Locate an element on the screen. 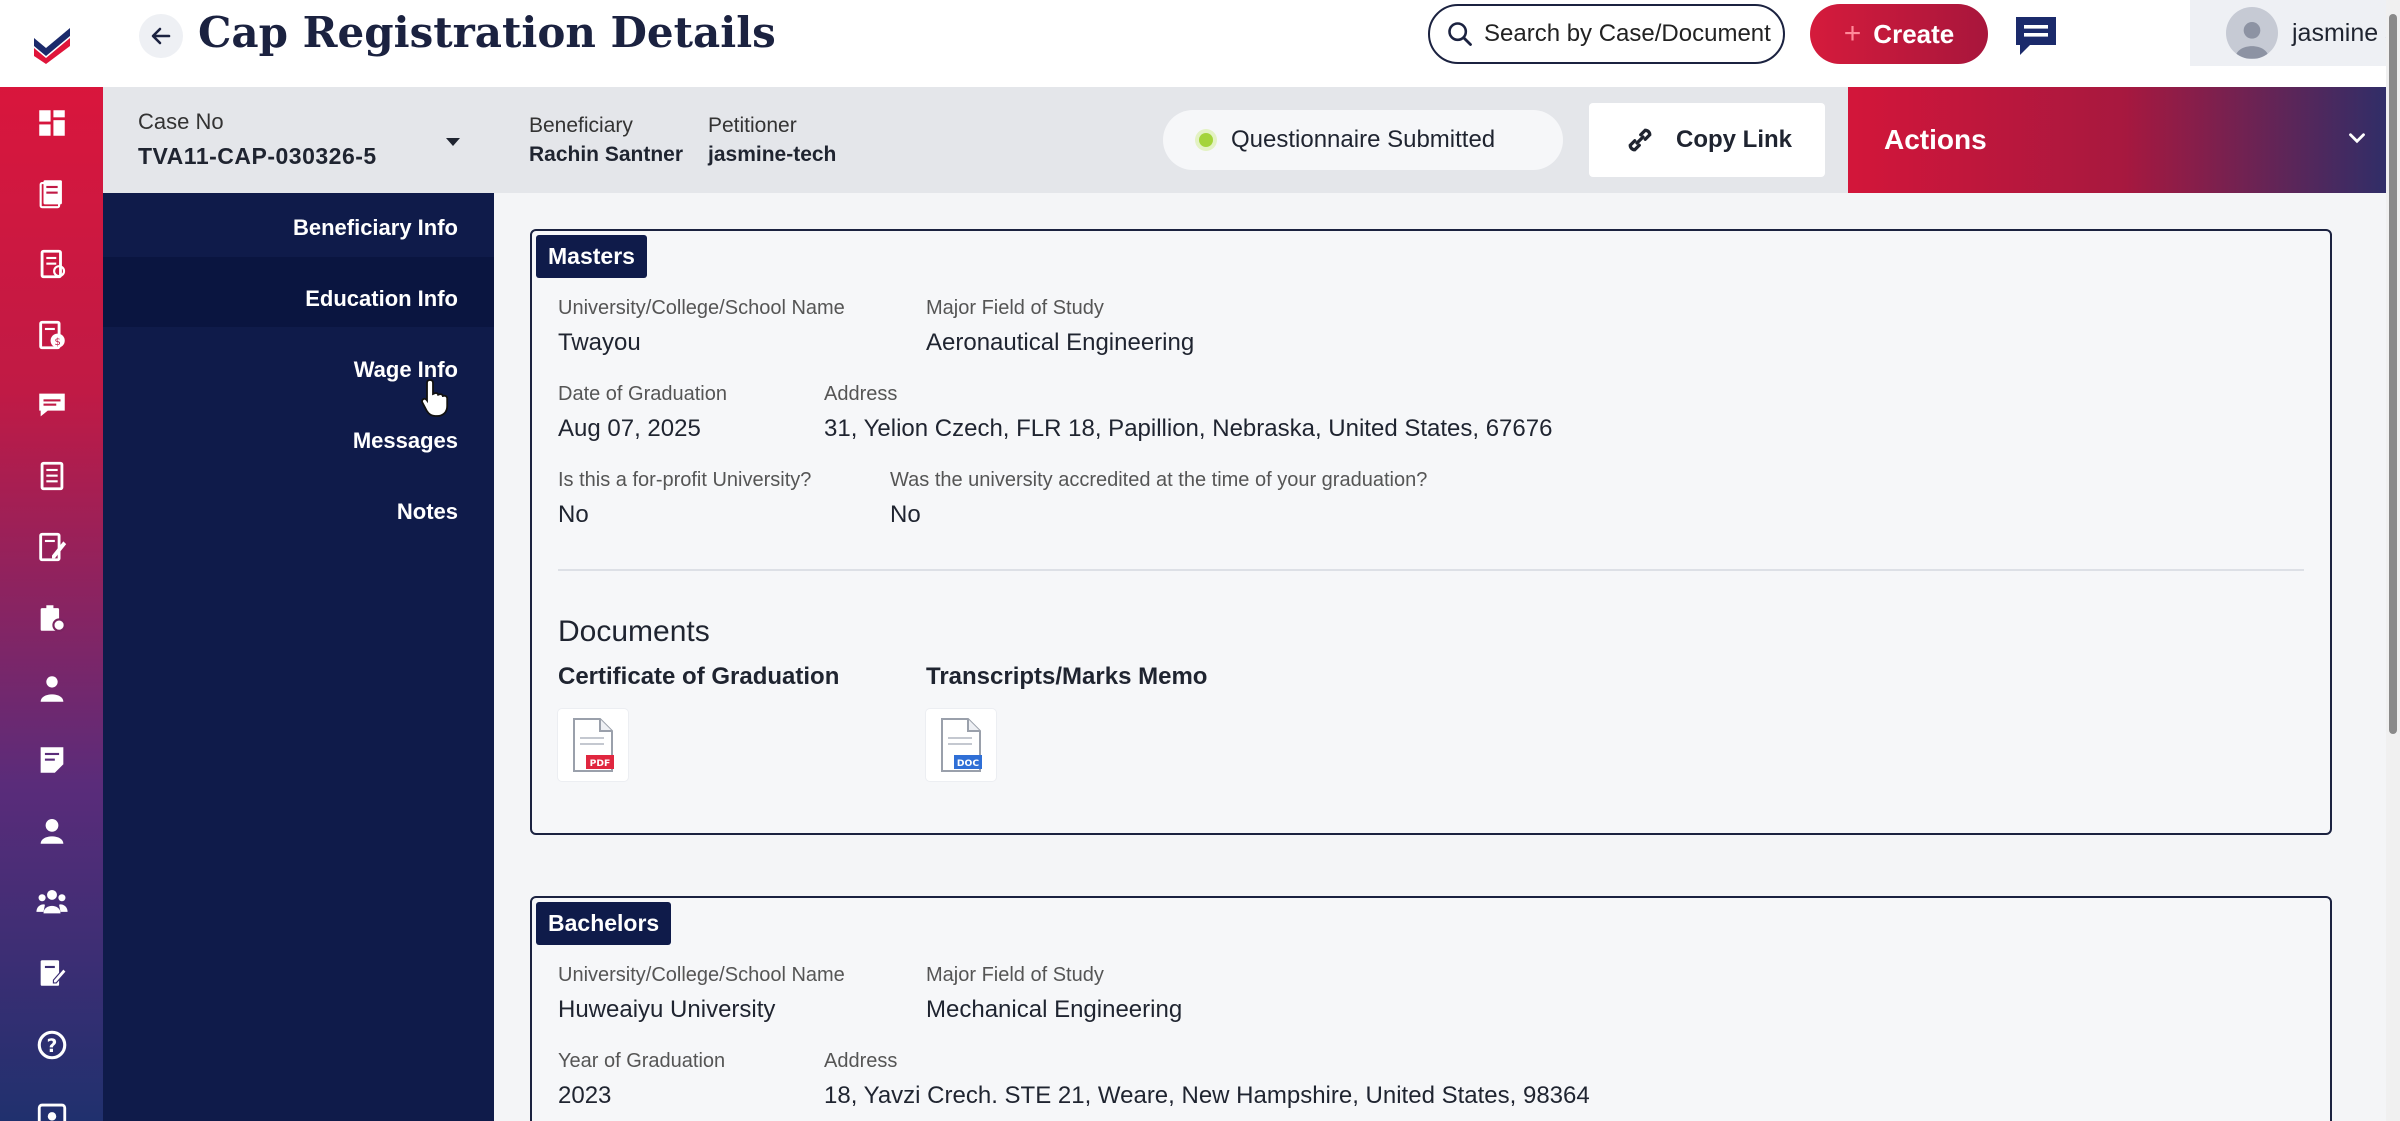 This screenshot has height=1121, width=2400. nav-item-education-info: Education Info is located at coordinates (381, 299).